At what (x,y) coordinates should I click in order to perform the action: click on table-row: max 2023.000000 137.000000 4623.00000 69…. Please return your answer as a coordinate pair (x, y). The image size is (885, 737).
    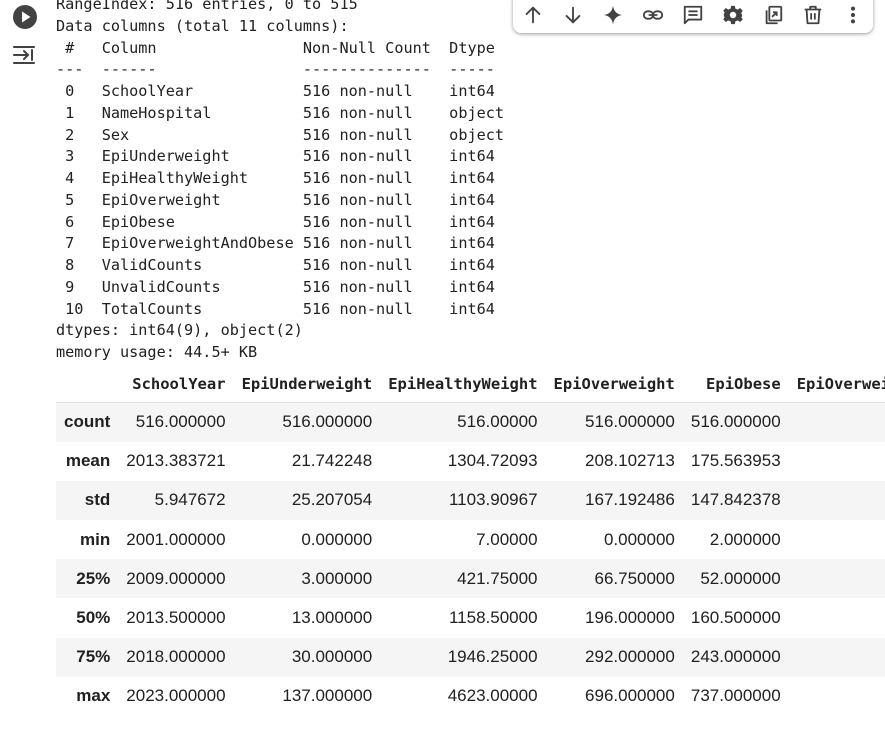
    Looking at the image, I should click on (470, 696).